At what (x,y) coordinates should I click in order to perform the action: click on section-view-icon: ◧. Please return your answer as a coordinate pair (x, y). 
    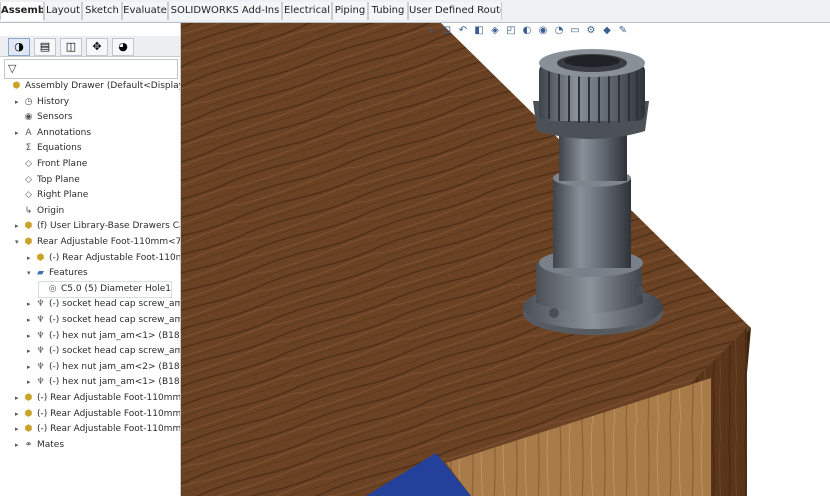
    Looking at the image, I should click on (479, 32).